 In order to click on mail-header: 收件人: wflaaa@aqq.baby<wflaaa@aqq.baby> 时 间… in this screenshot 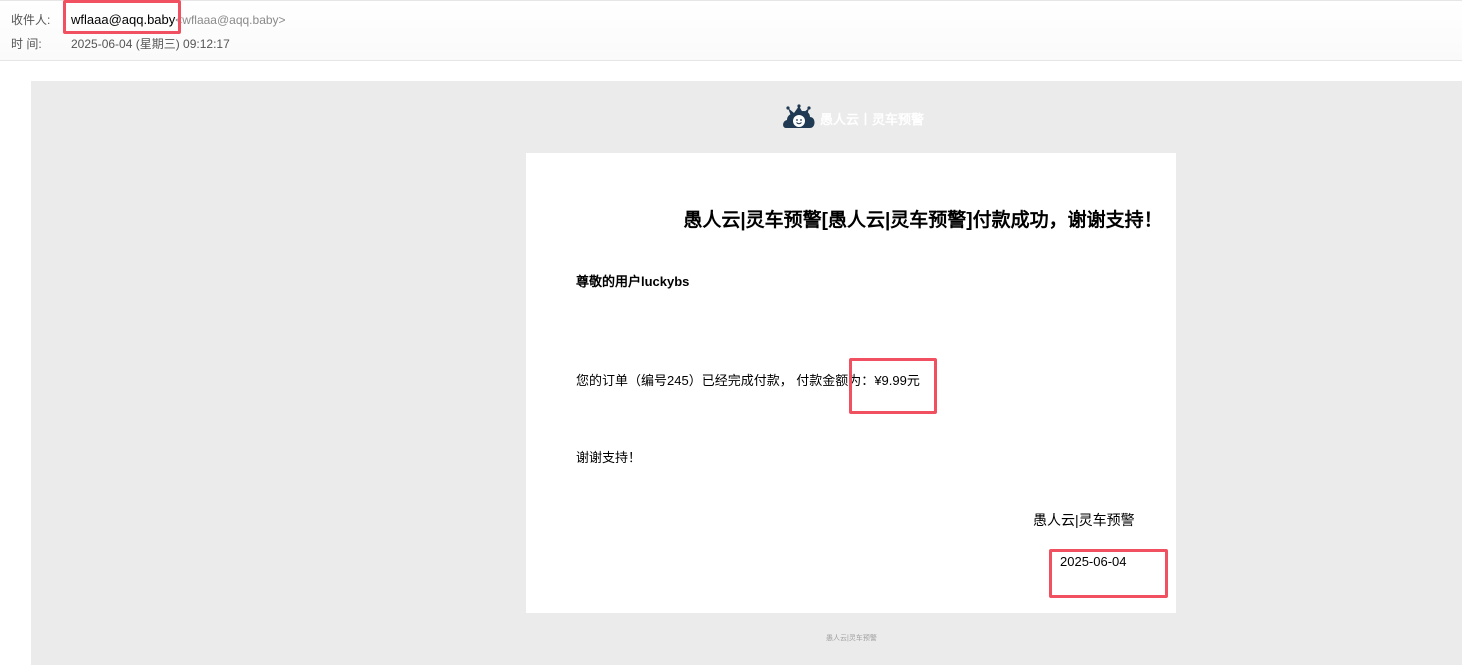, I will do `click(731, 30)`.